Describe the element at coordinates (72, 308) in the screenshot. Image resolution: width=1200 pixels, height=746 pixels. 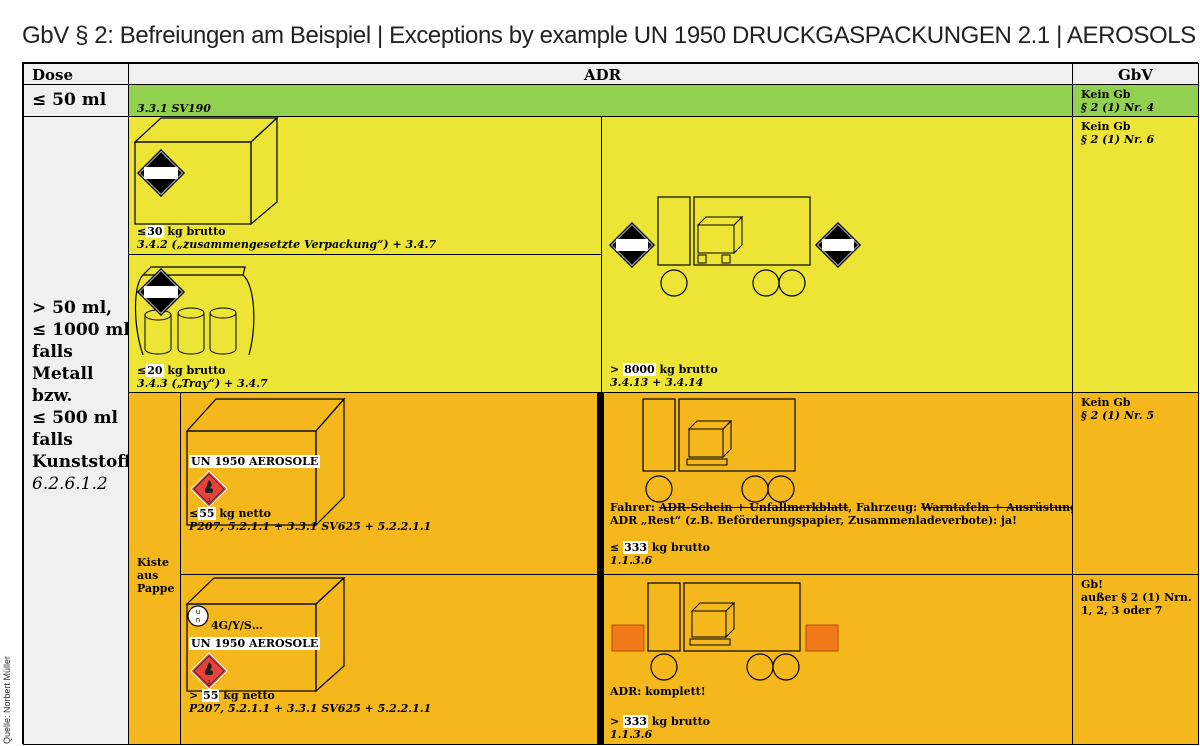
I see `dose-line: > 50 ml,` at that location.